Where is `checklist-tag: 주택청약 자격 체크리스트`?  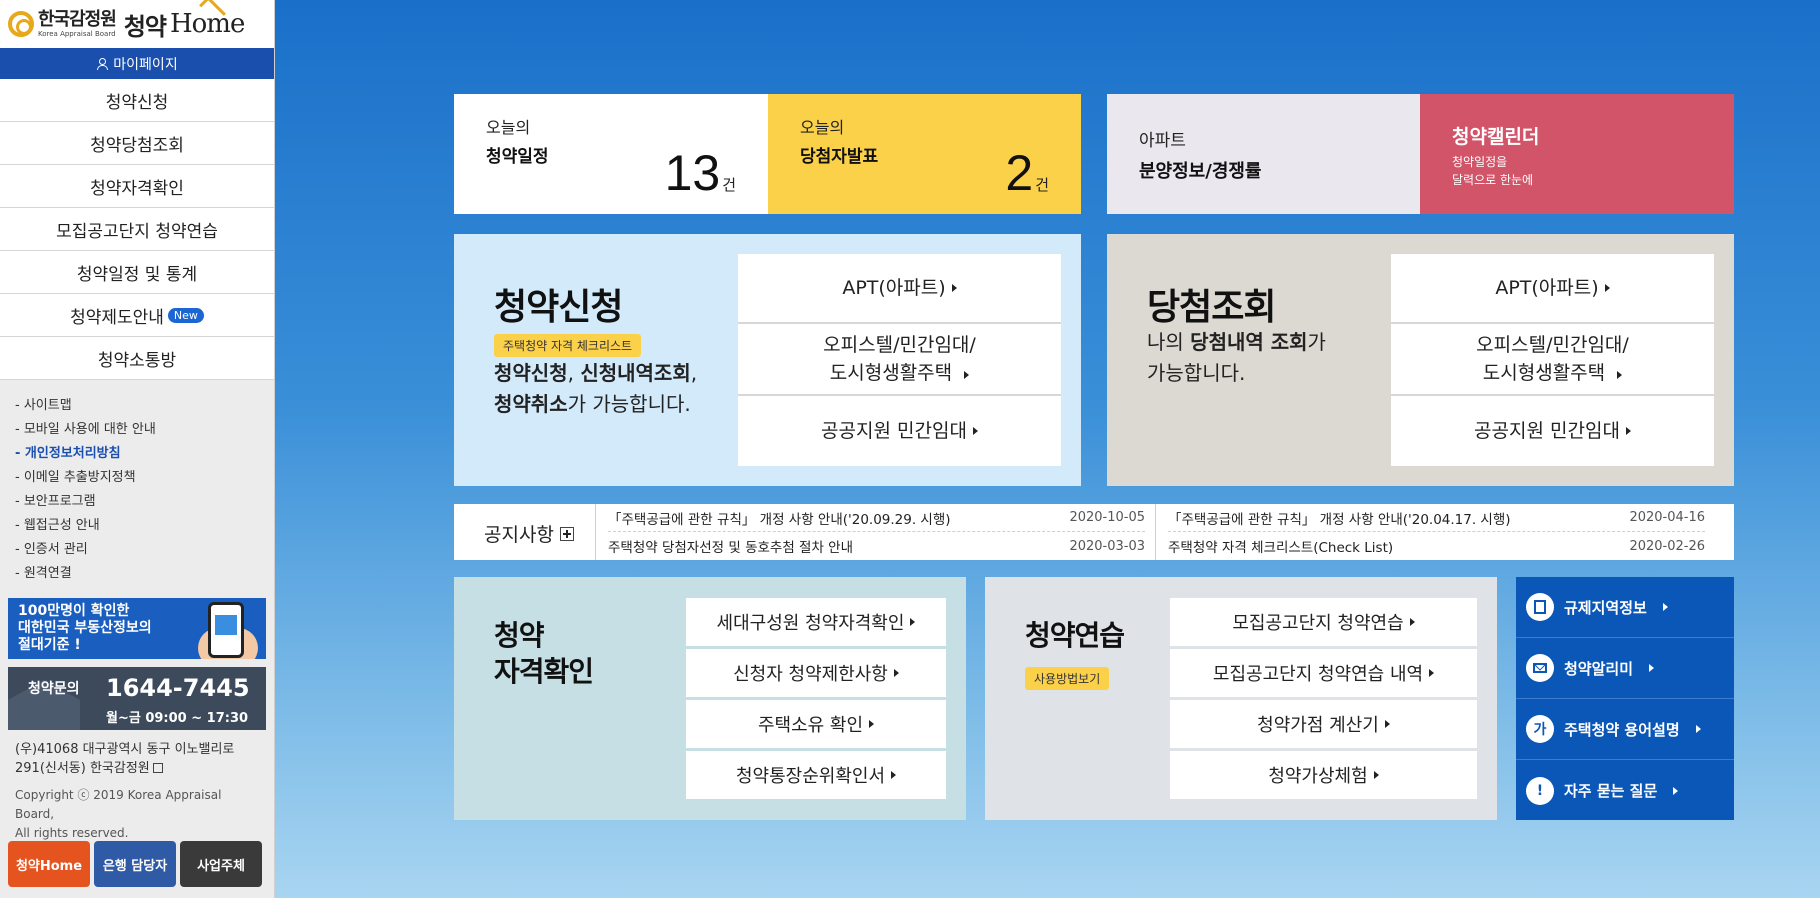 checklist-tag: 주택청약 자격 체크리스트 is located at coordinates (568, 345).